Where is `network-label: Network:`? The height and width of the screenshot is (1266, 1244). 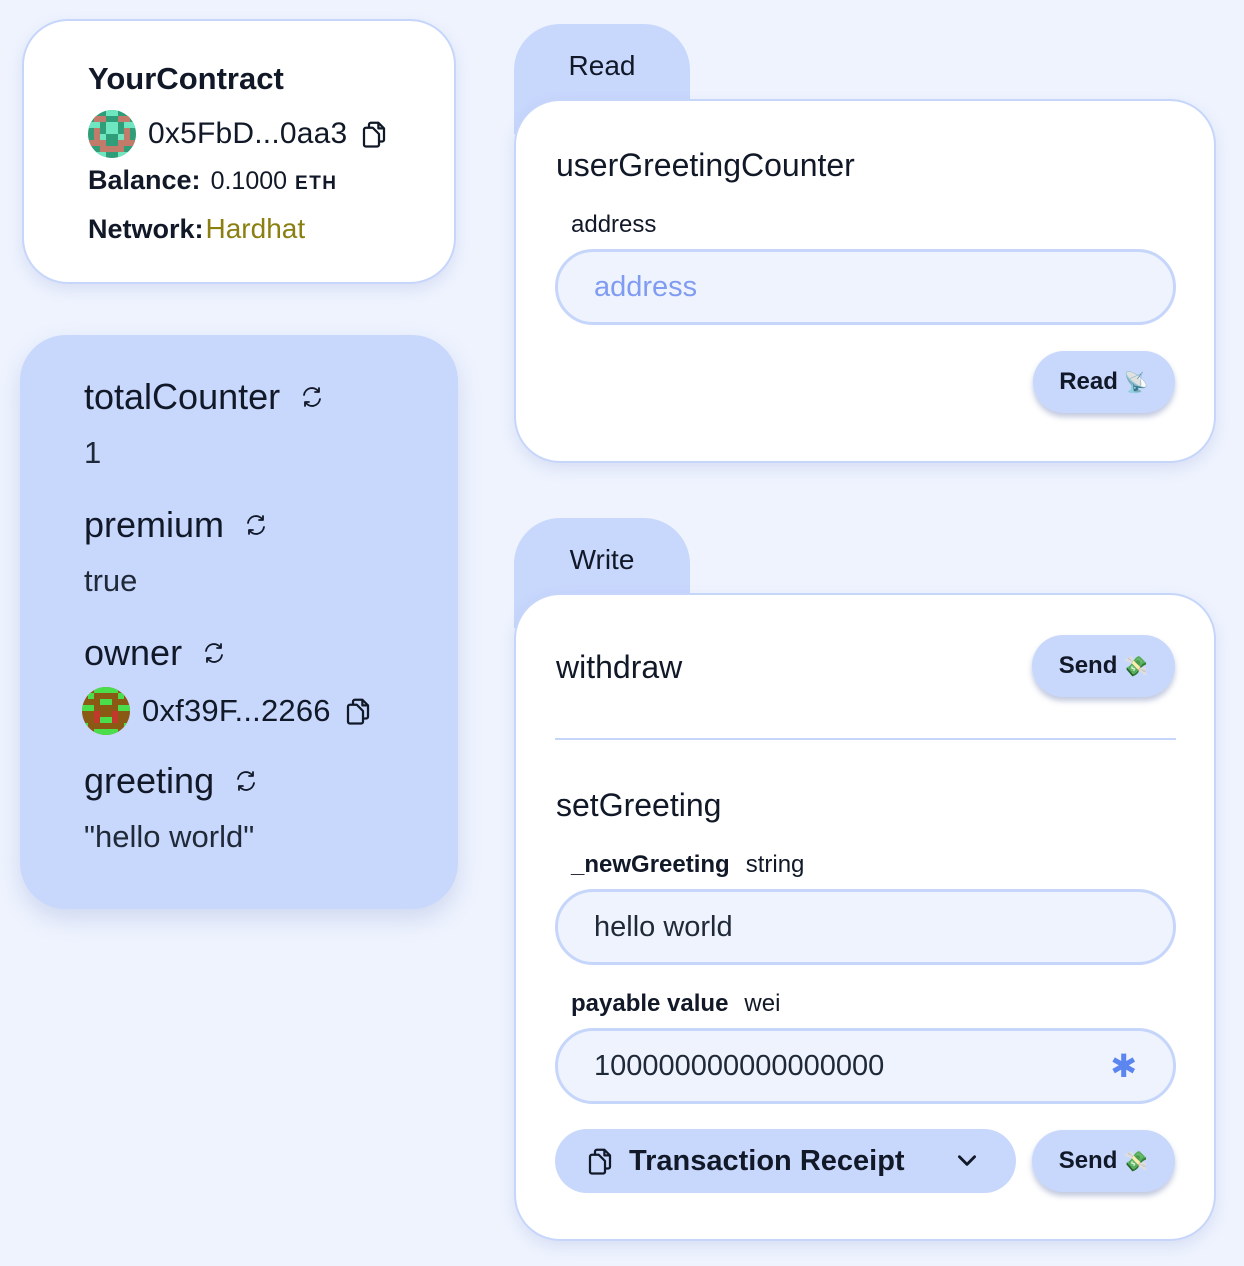 network-label: Network: is located at coordinates (146, 229).